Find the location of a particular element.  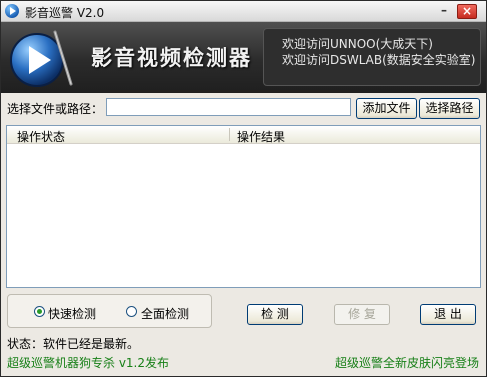

add-file-button: 添加文件 is located at coordinates (386, 108).